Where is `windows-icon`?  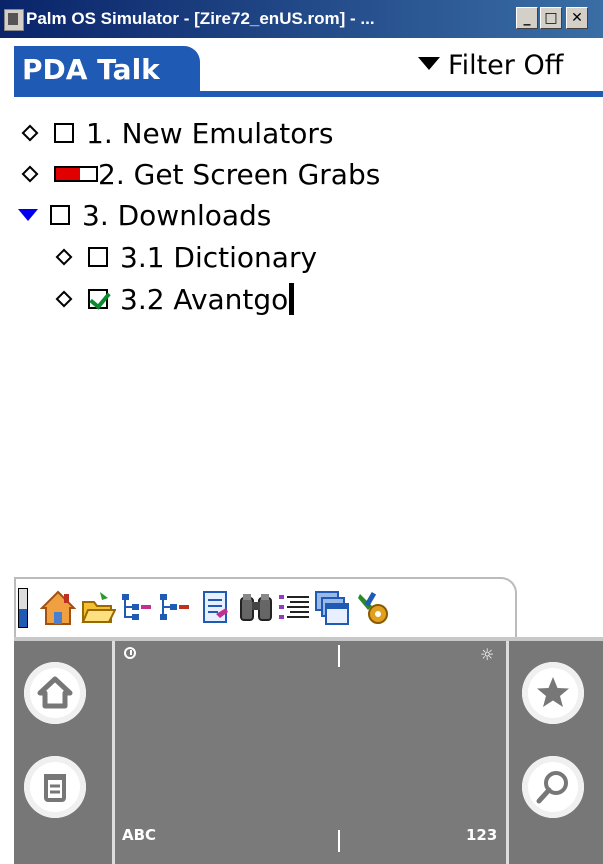
windows-icon is located at coordinates (332, 608).